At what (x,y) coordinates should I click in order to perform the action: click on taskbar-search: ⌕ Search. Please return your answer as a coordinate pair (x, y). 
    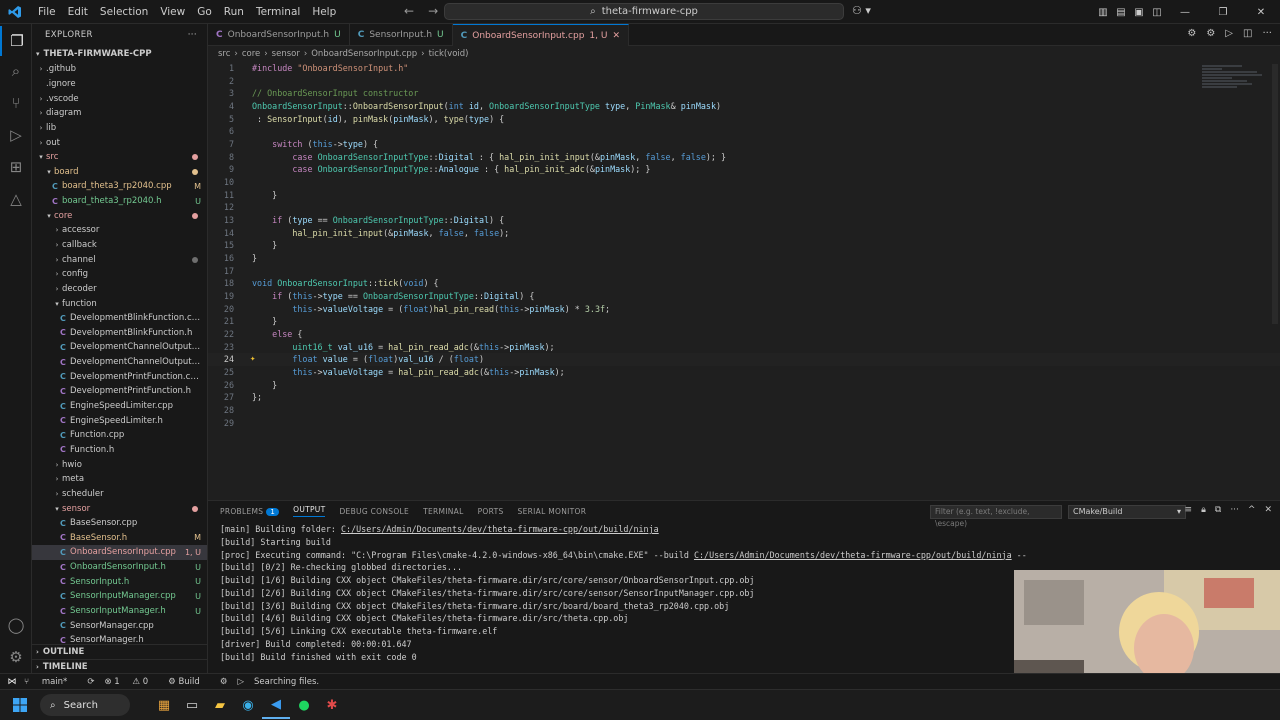
    Looking at the image, I should click on (85, 705).